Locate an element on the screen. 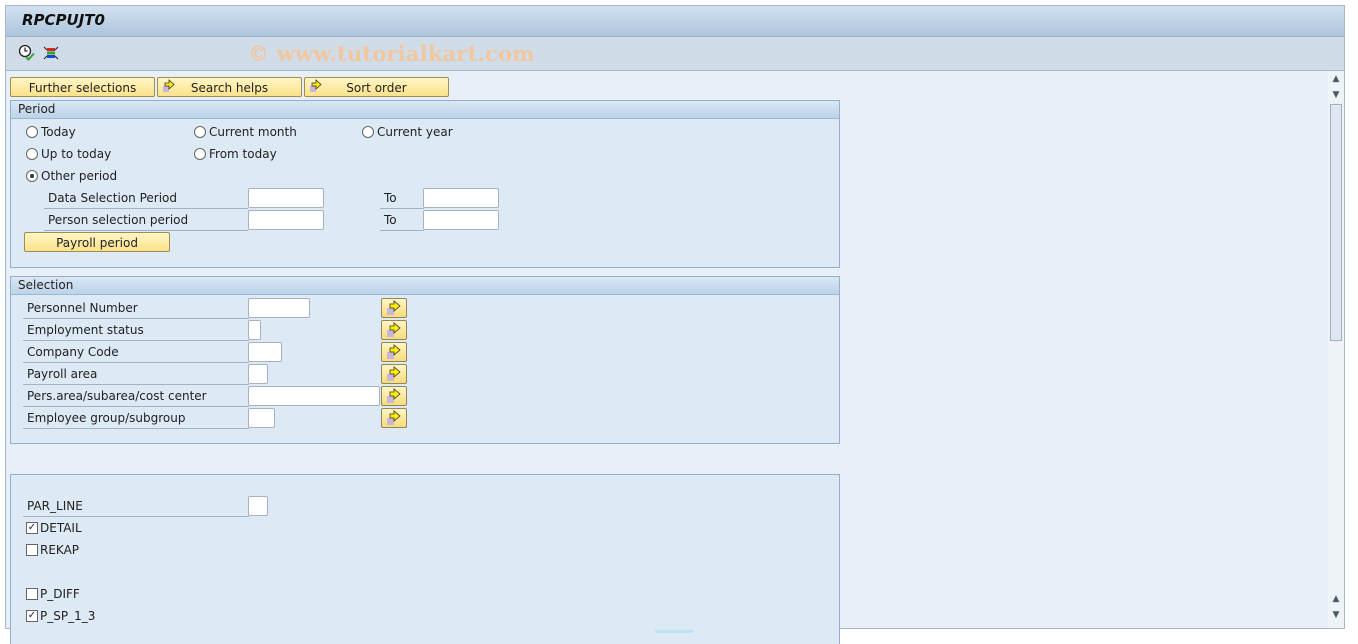 This screenshot has width=1358, height=644. payroll-area-input is located at coordinates (258, 374).